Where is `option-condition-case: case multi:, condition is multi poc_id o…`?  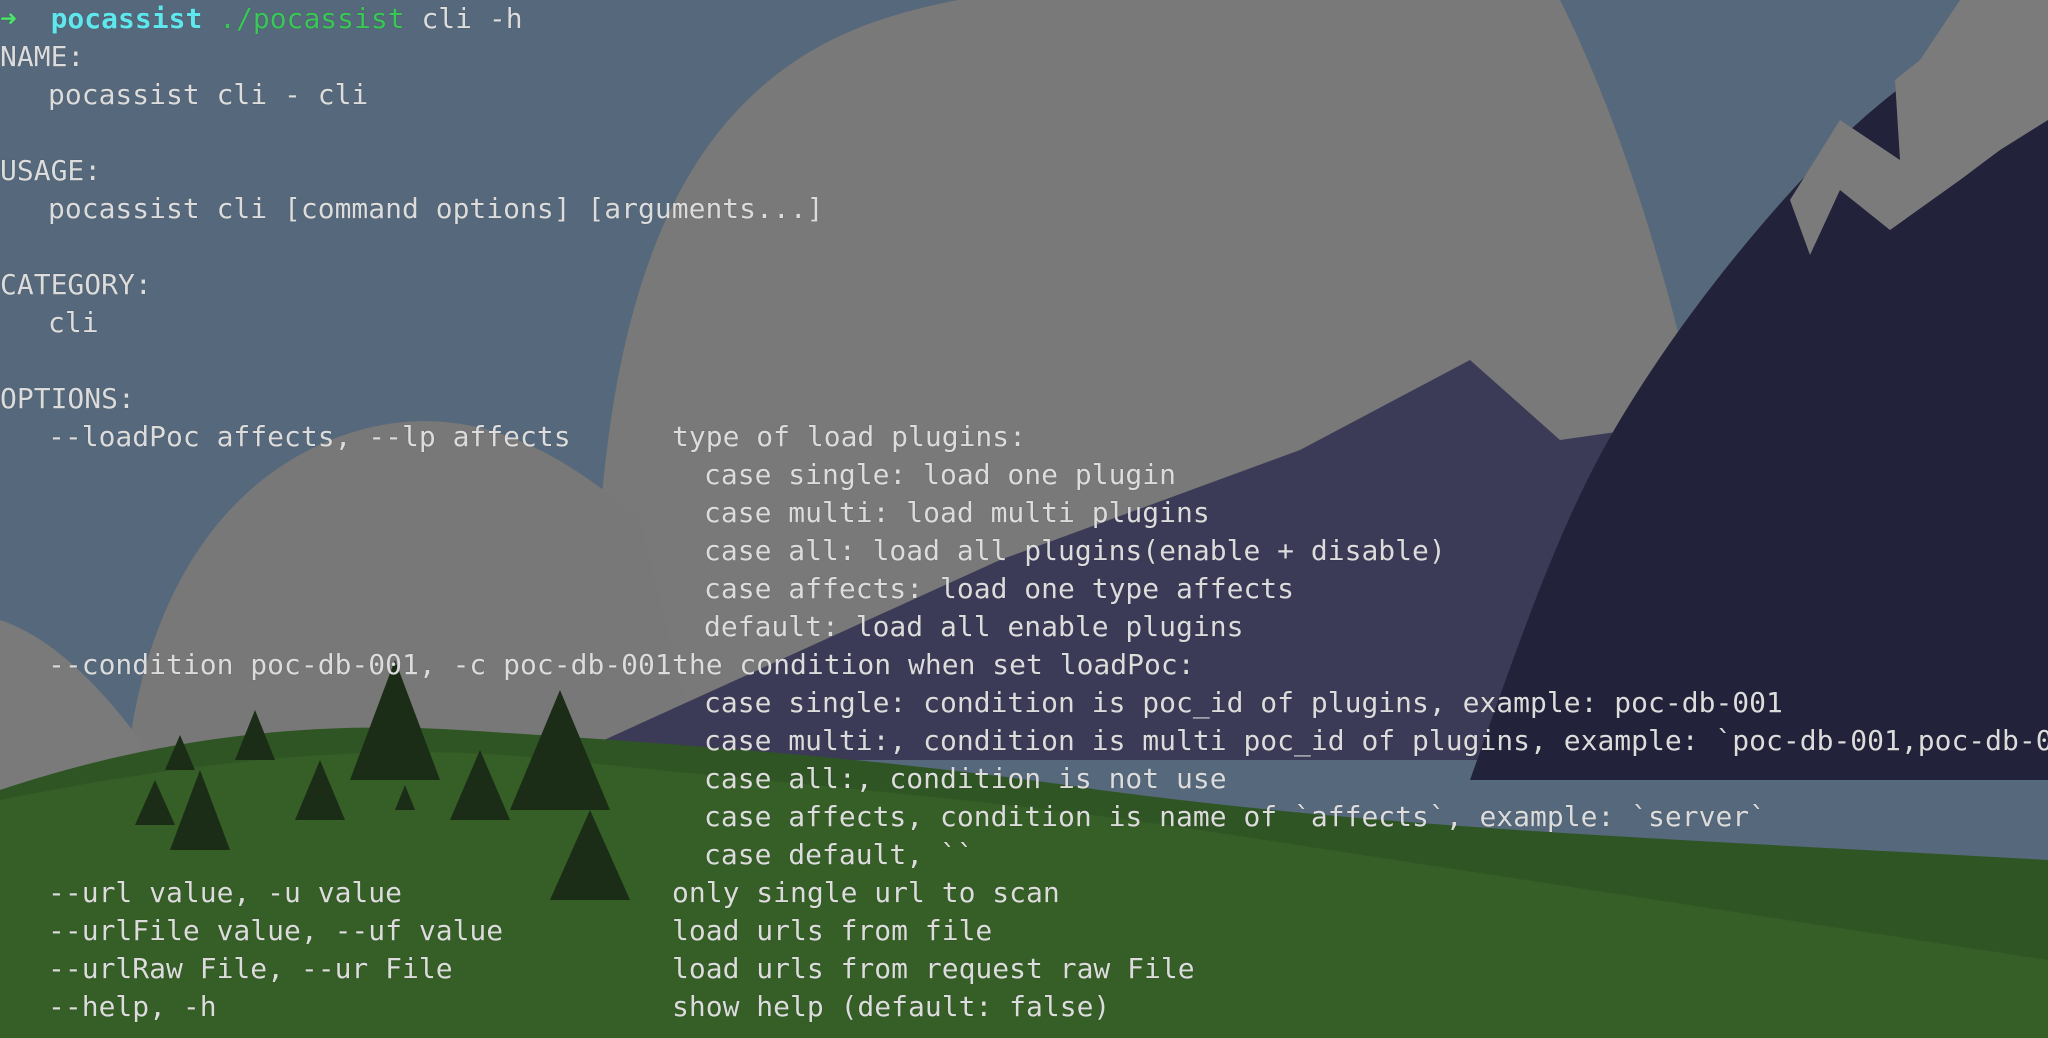 option-condition-case: case multi:, condition is multi poc_id o… is located at coordinates (1376, 740).